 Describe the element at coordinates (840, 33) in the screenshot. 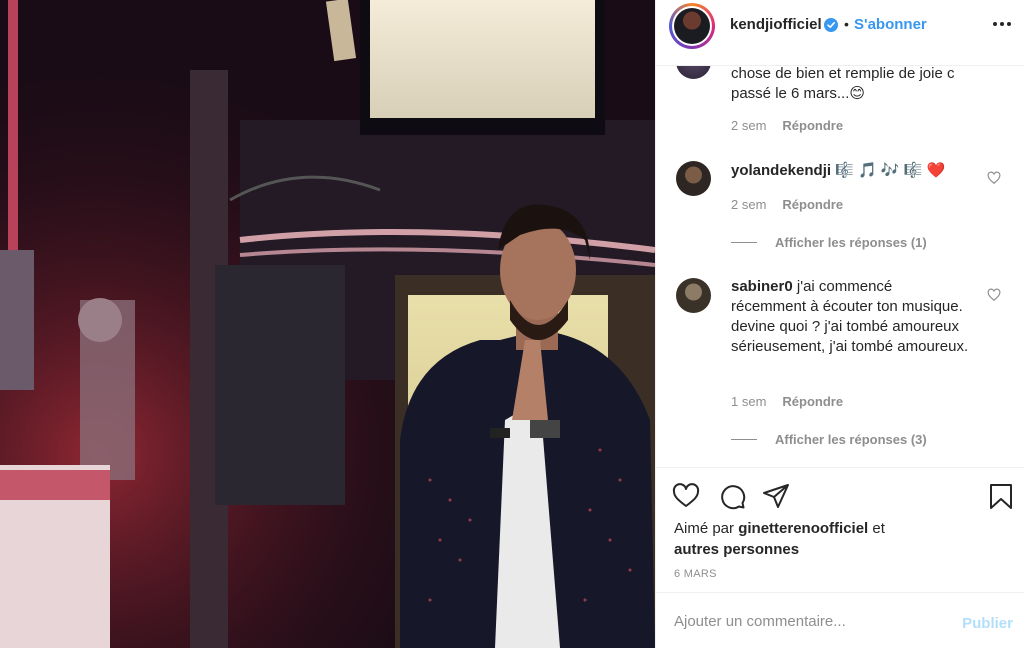

I see `post-header: kendjiofficiel • S'abonner` at that location.